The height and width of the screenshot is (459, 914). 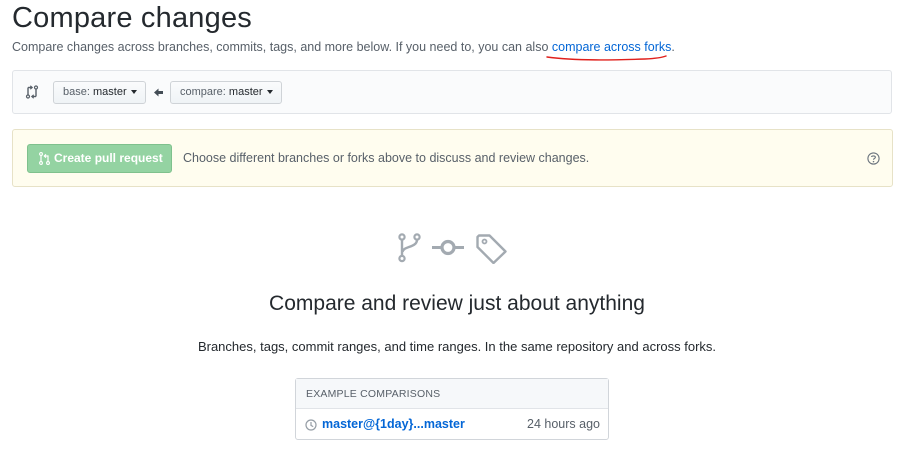 I want to click on compare-branch-value: master, so click(x=245, y=92).